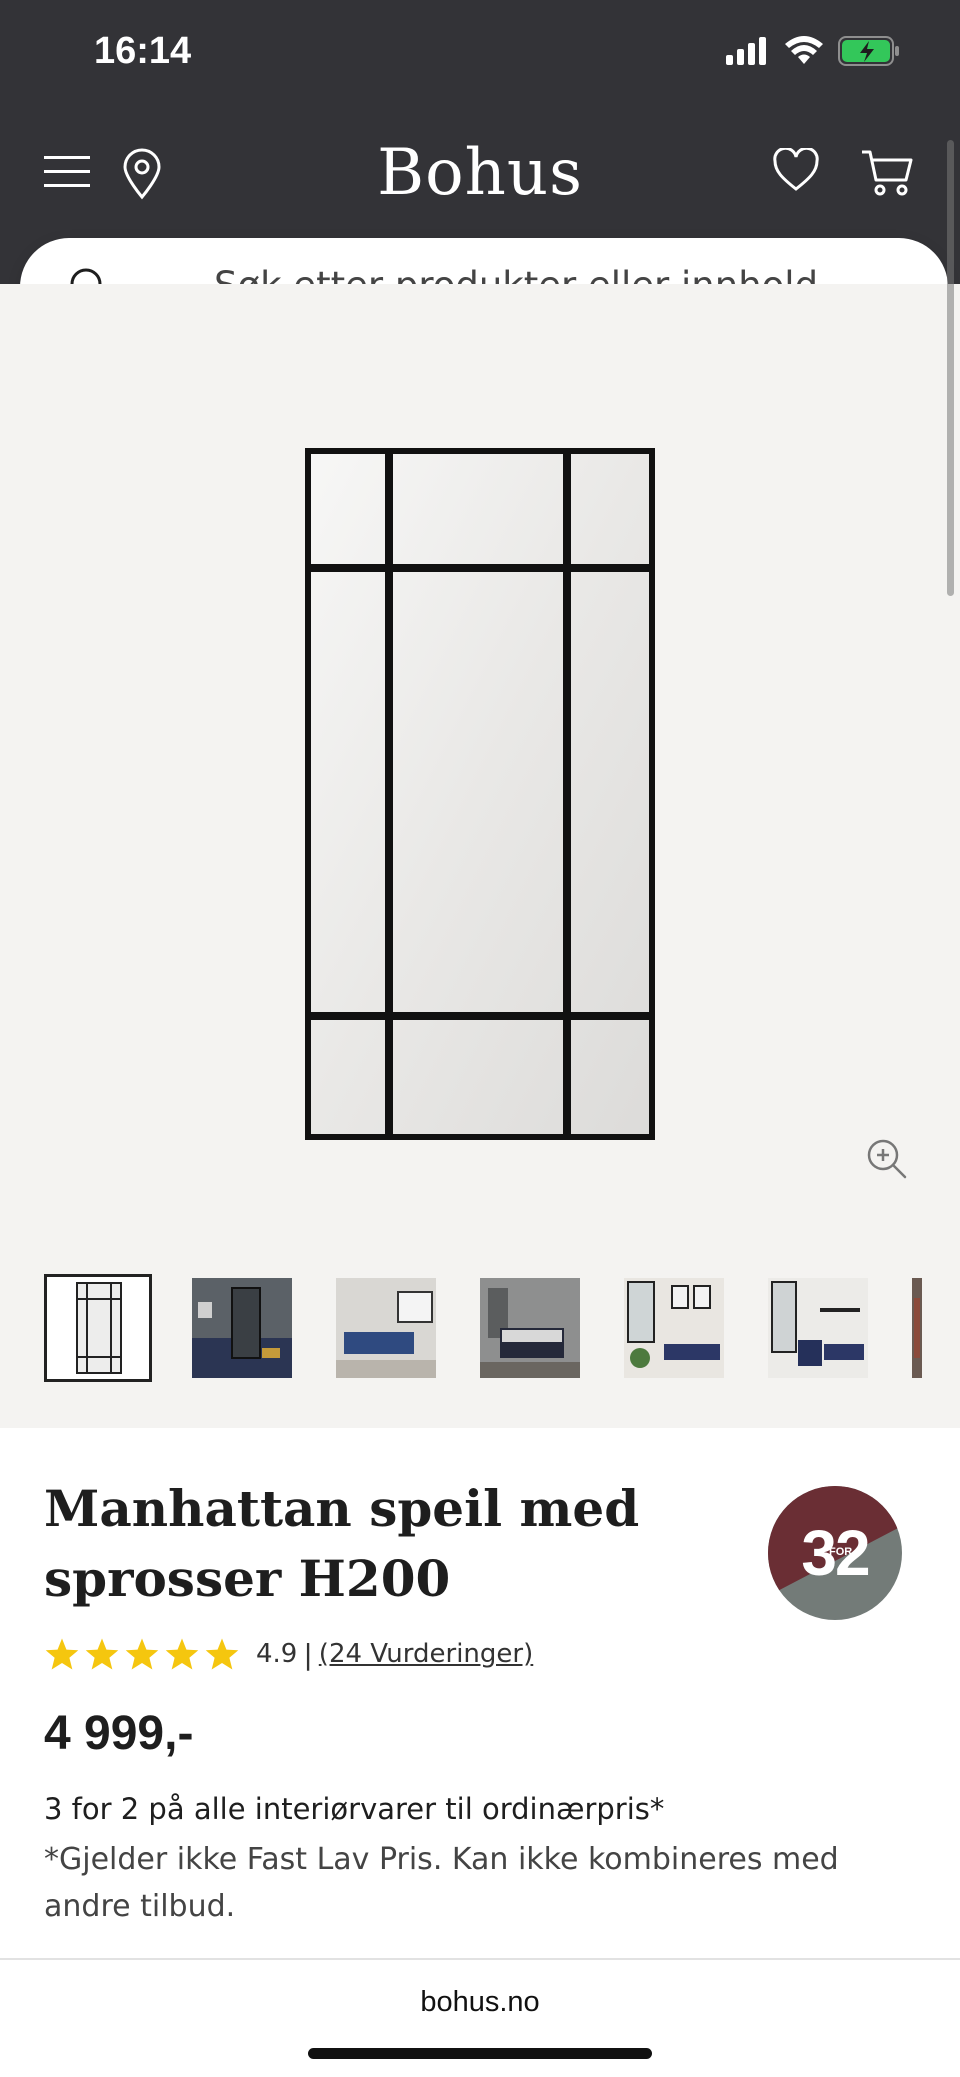 The height and width of the screenshot is (2077, 960). Describe the element at coordinates (868, 51) in the screenshot. I see `battery-charging-icon` at that location.